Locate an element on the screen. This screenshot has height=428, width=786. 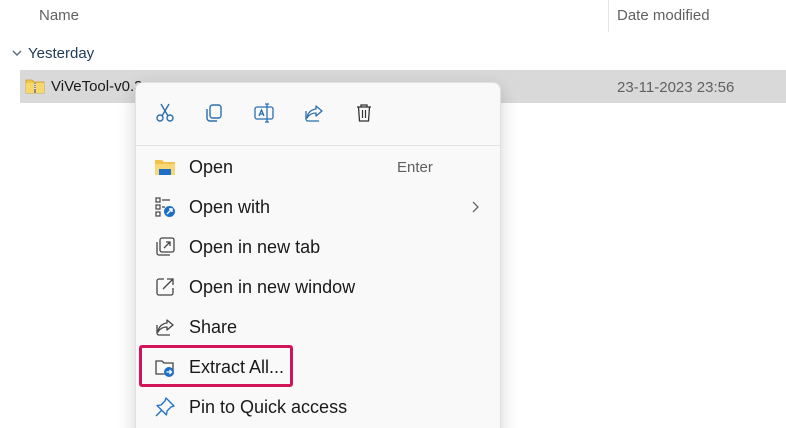
chevron-right-icon is located at coordinates (475, 207).